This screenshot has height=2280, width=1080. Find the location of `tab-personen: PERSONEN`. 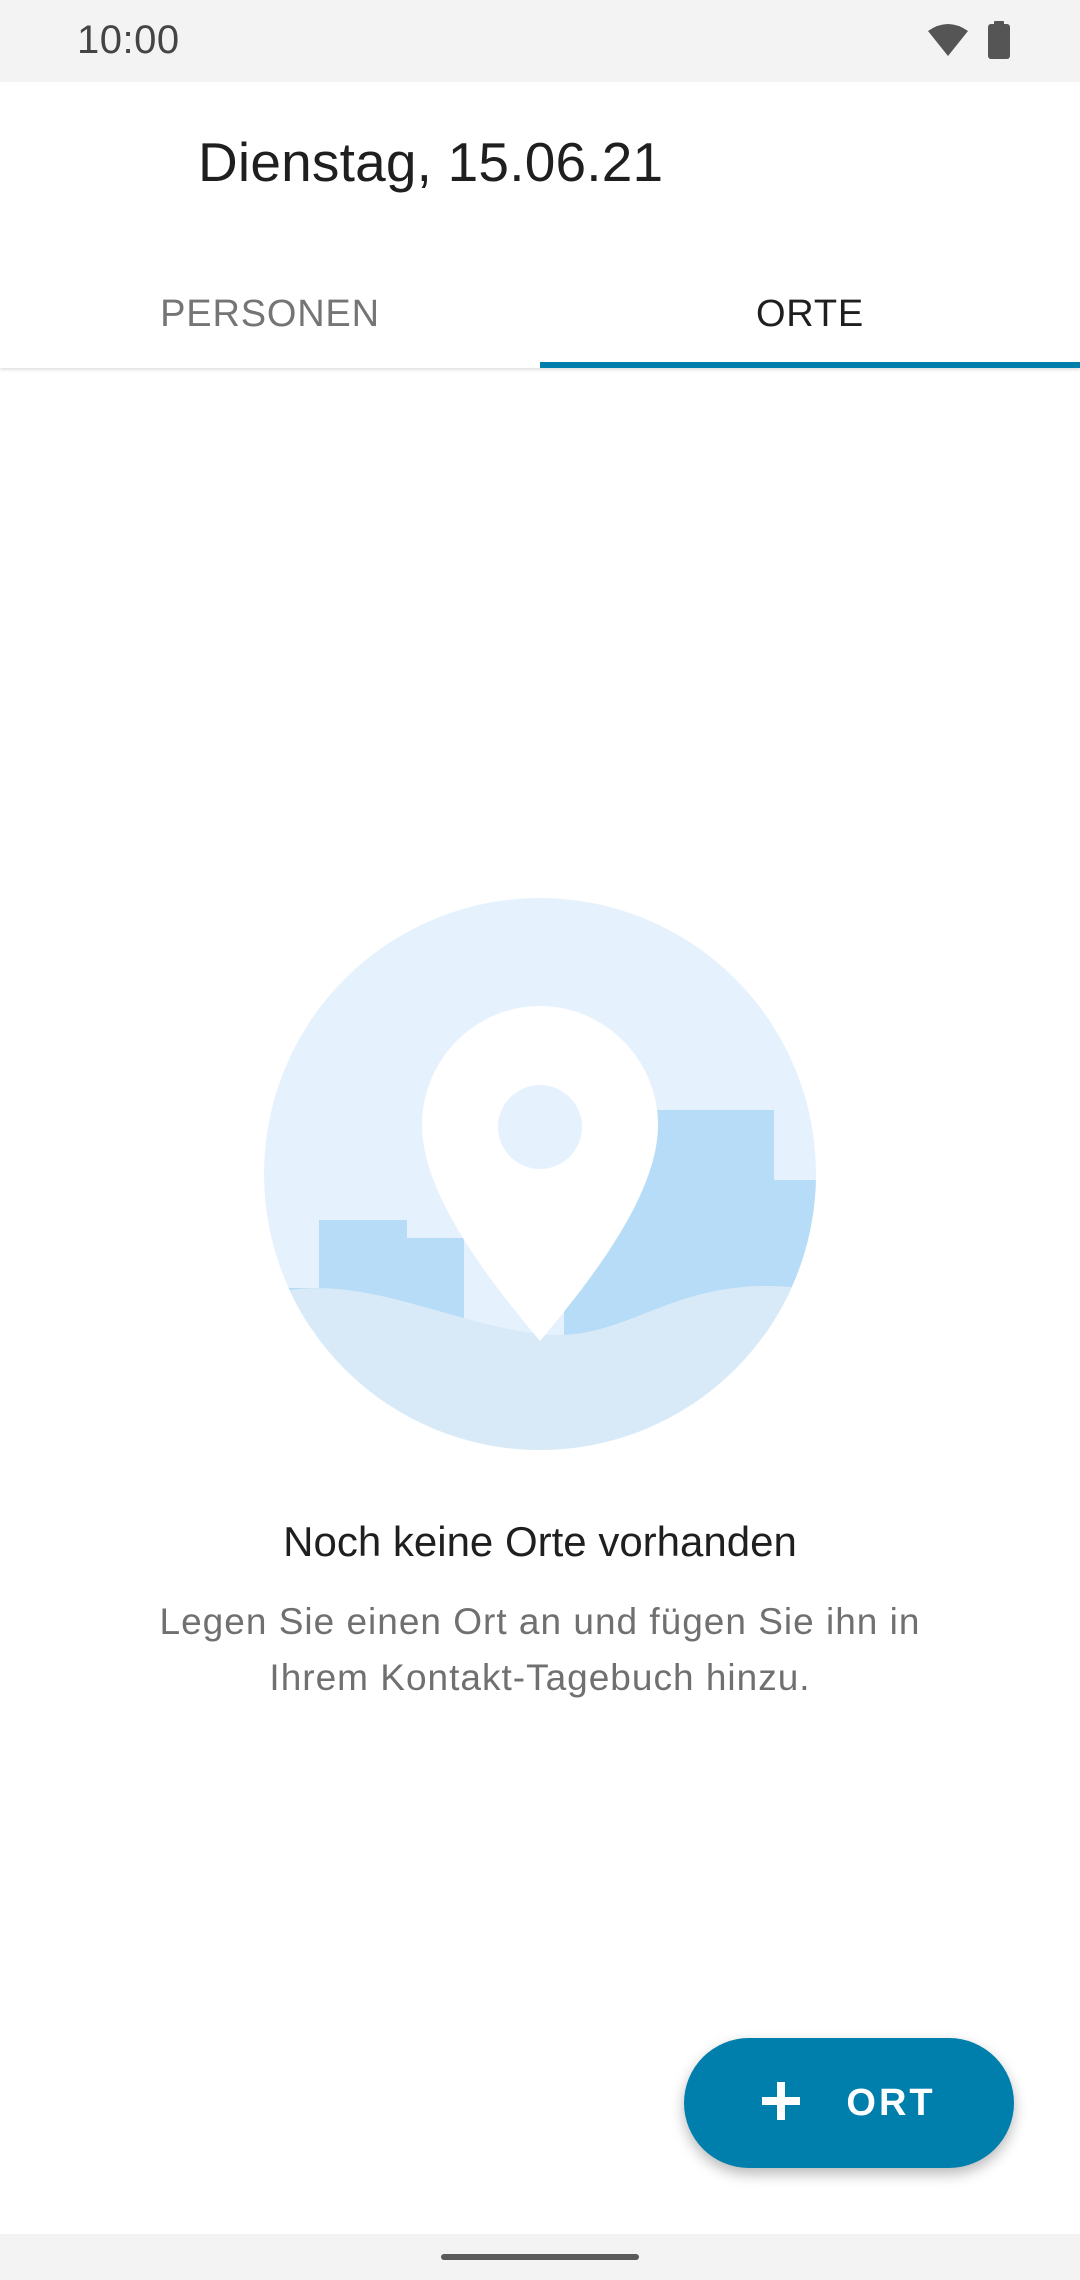

tab-personen: PERSONEN is located at coordinates (270, 314).